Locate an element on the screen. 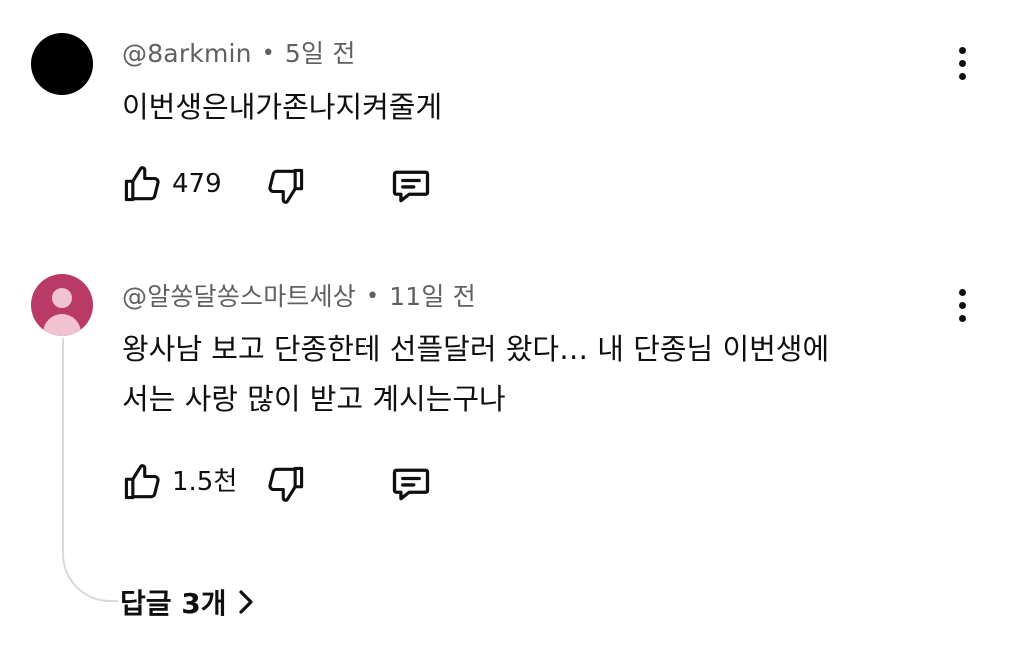 This screenshot has height=672, width=1024. comment-text: 이번생은내가존나지켜줄게 is located at coordinates (282, 107).